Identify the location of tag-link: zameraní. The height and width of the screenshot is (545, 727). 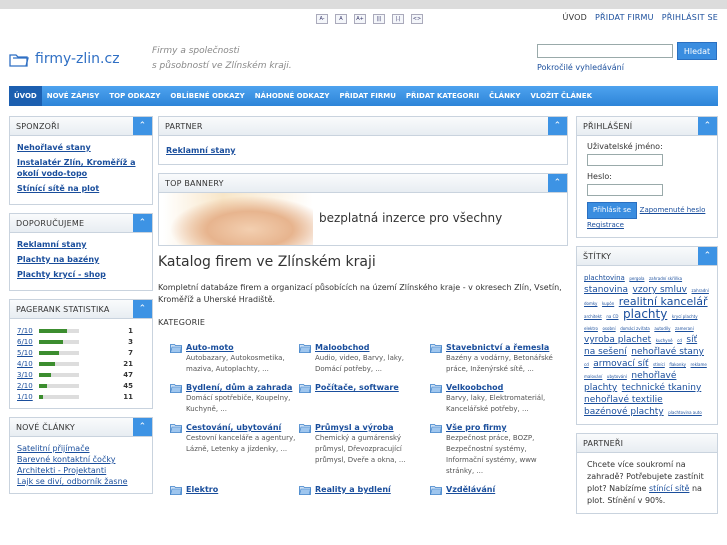
(684, 328).